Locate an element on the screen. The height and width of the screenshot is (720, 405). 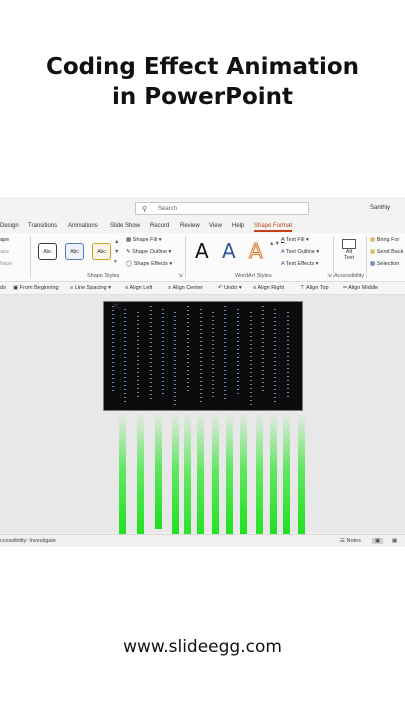
website-url: www.slideegg.com is located at coordinates (202, 647).